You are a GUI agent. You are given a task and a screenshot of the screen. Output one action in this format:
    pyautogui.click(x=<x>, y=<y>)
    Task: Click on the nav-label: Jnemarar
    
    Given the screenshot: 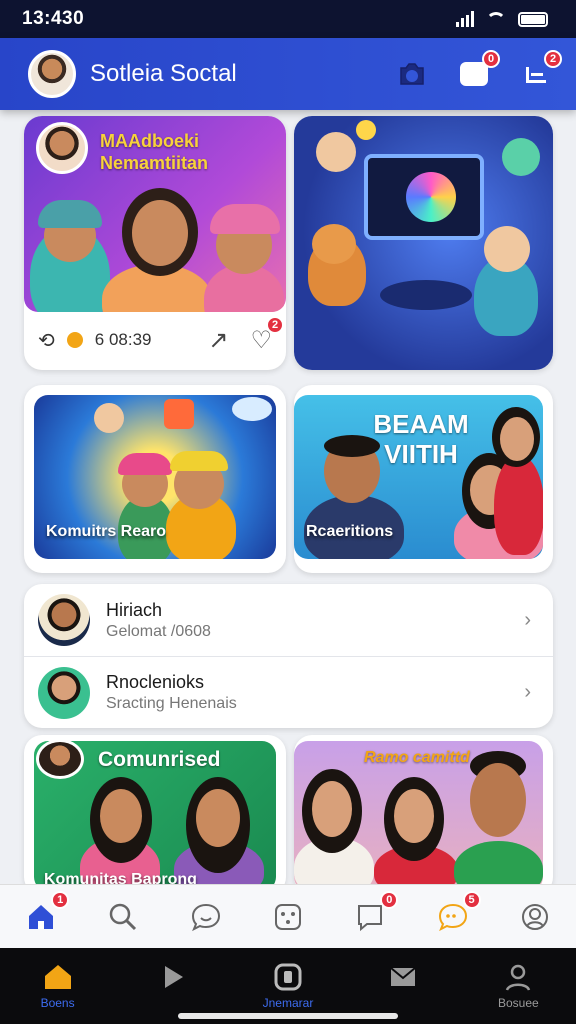 What is the action you would take?
    pyautogui.click(x=288, y=1003)
    